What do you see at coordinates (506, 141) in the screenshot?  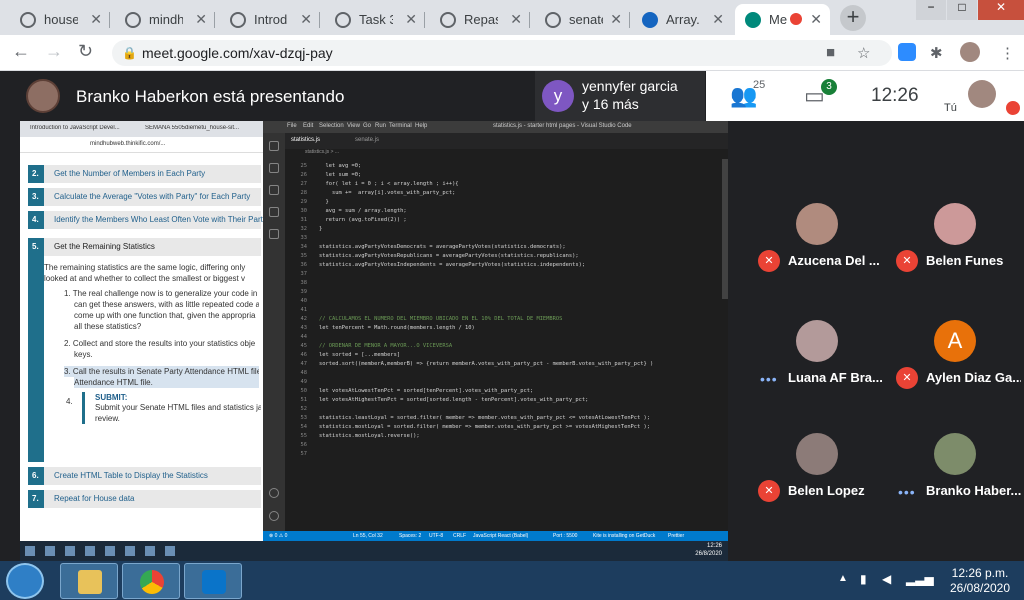 I see `vscode-tabs: statistics.js senate.js` at bounding box center [506, 141].